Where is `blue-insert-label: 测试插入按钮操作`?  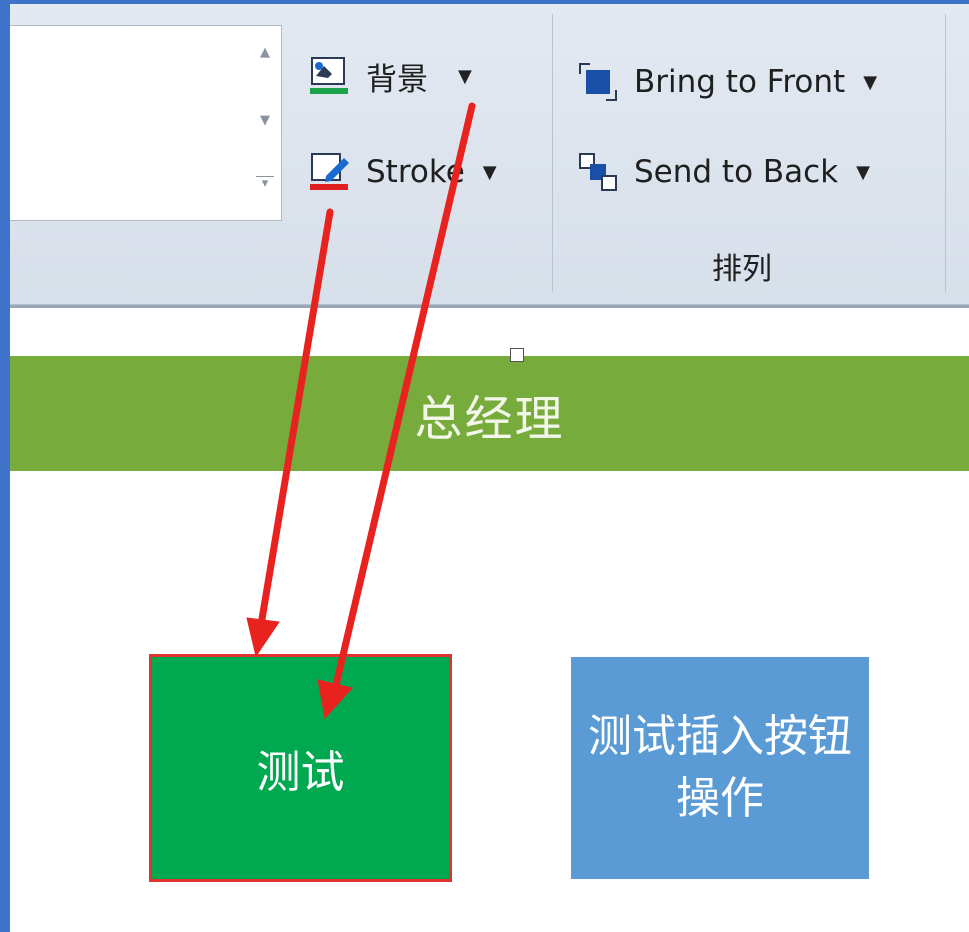 blue-insert-label: 测试插入按钮操作 is located at coordinates (720, 767).